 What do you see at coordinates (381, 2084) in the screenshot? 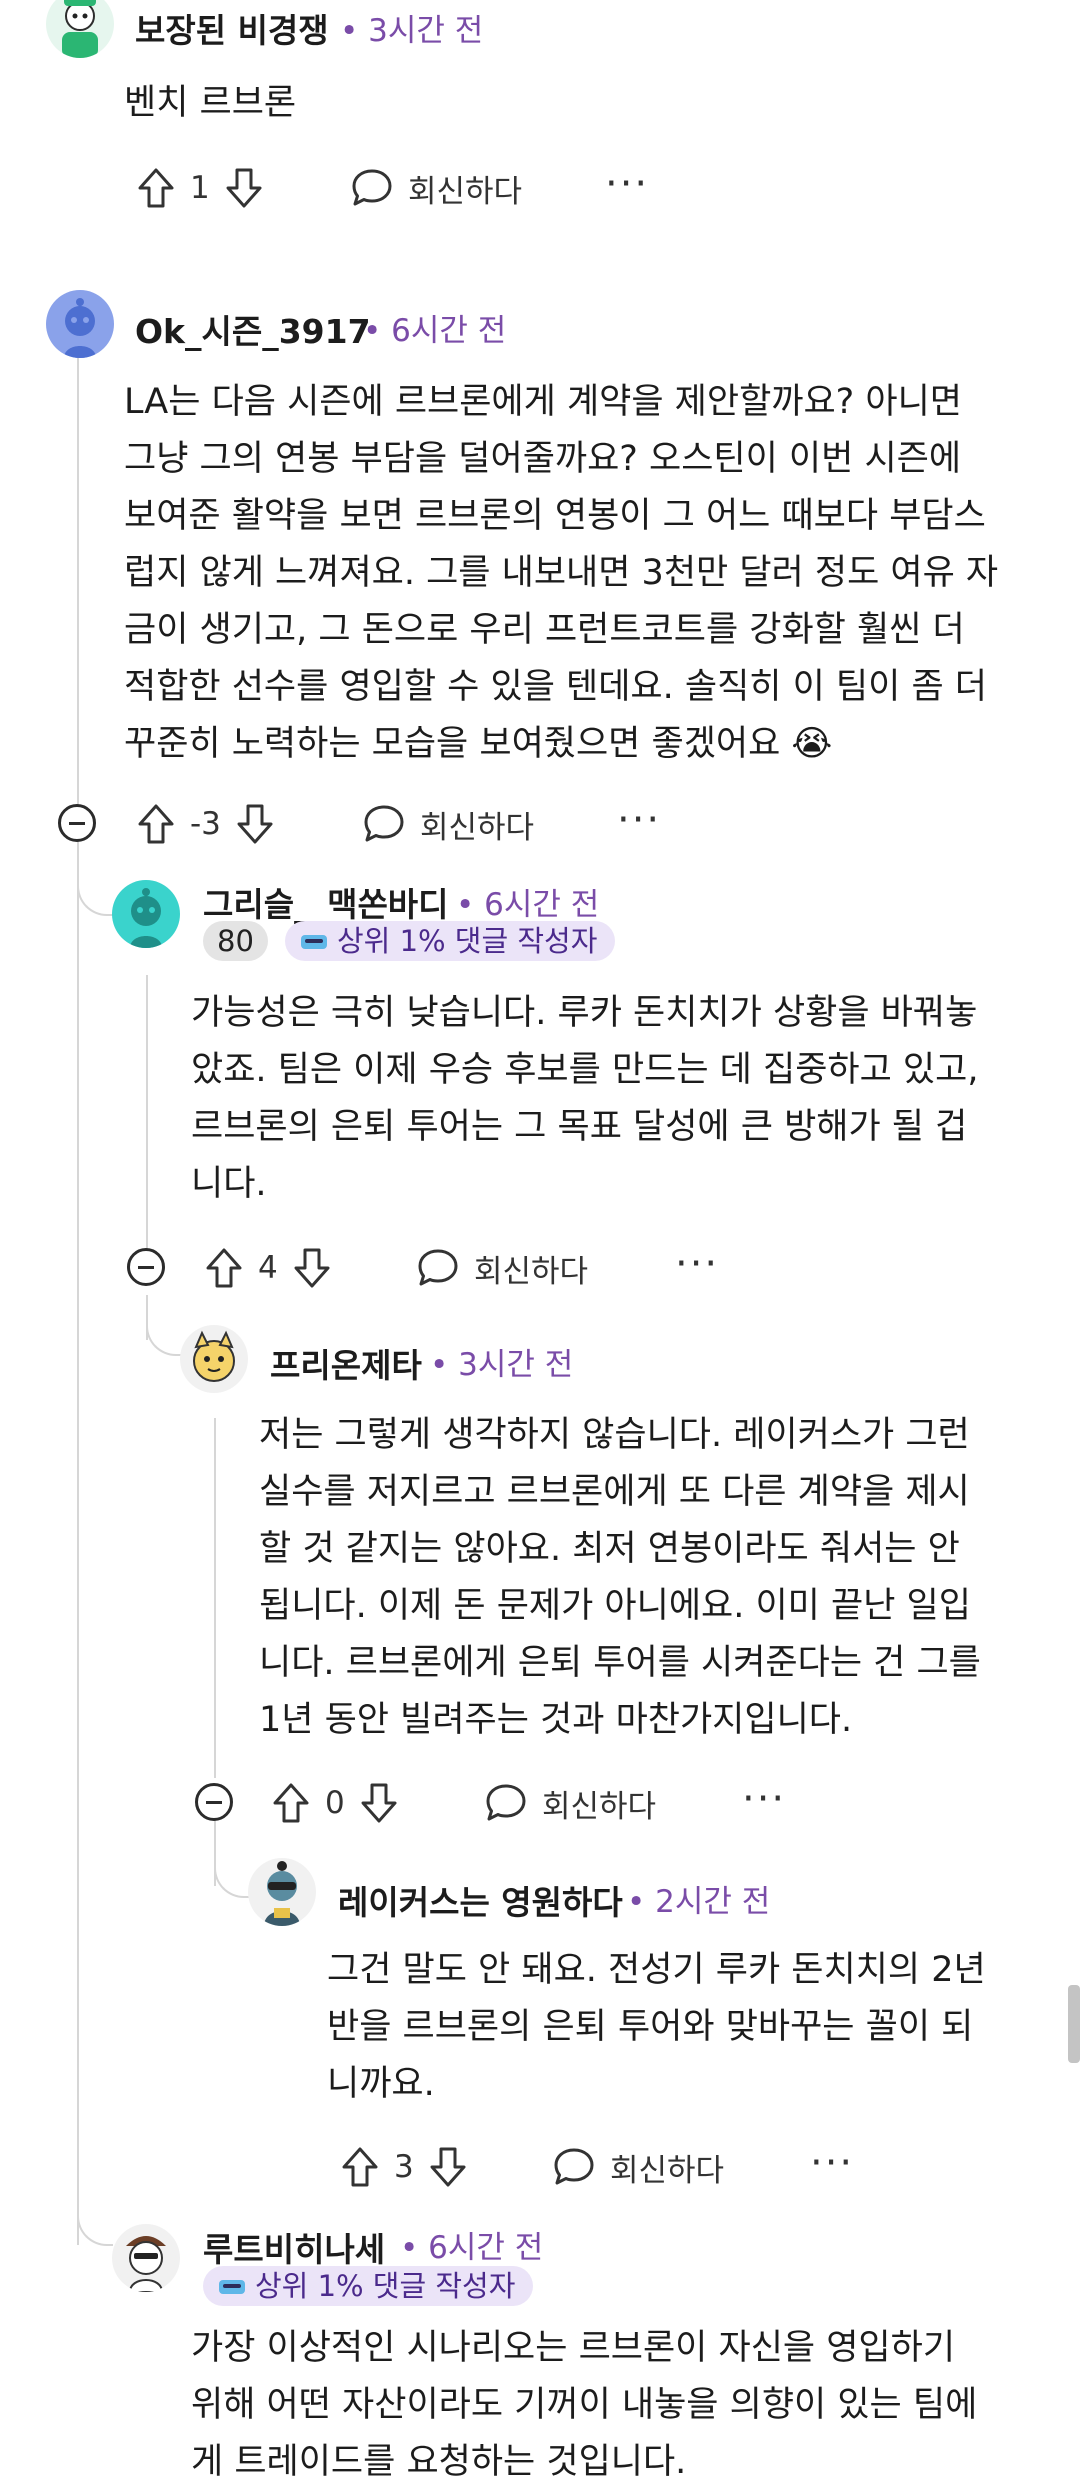
I see `comment-line: 니까요.` at bounding box center [381, 2084].